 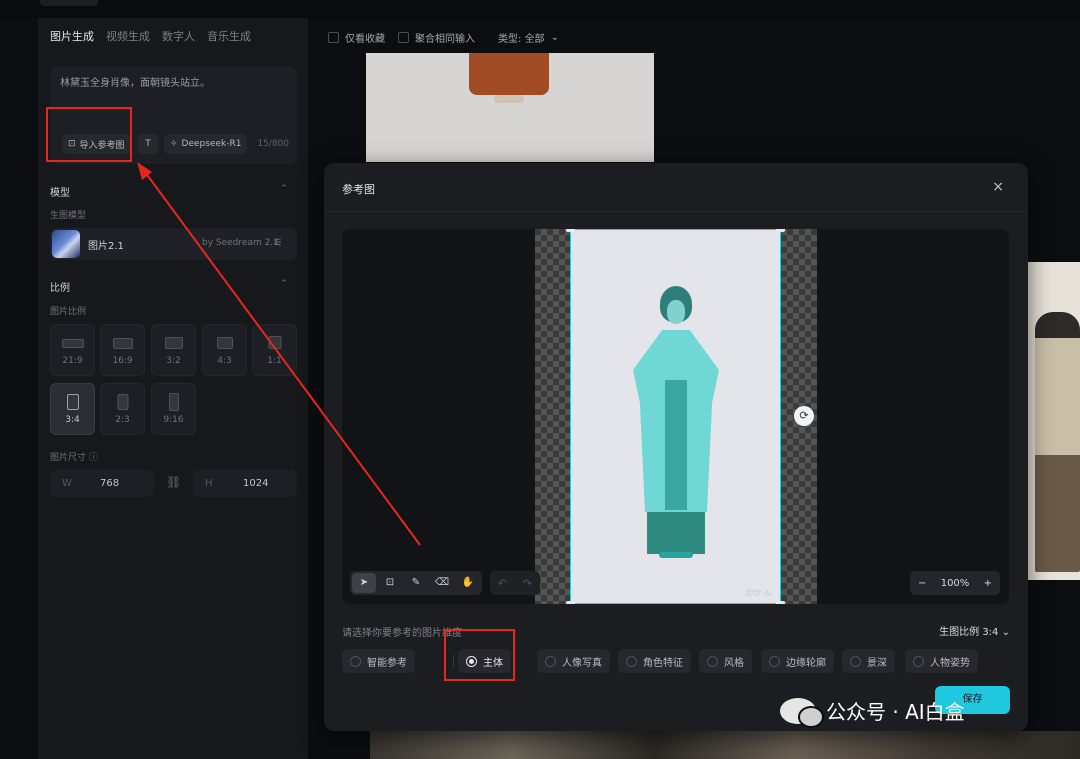 I want to click on watermark-text: 公众号 · AI白盒, so click(x=895, y=712).